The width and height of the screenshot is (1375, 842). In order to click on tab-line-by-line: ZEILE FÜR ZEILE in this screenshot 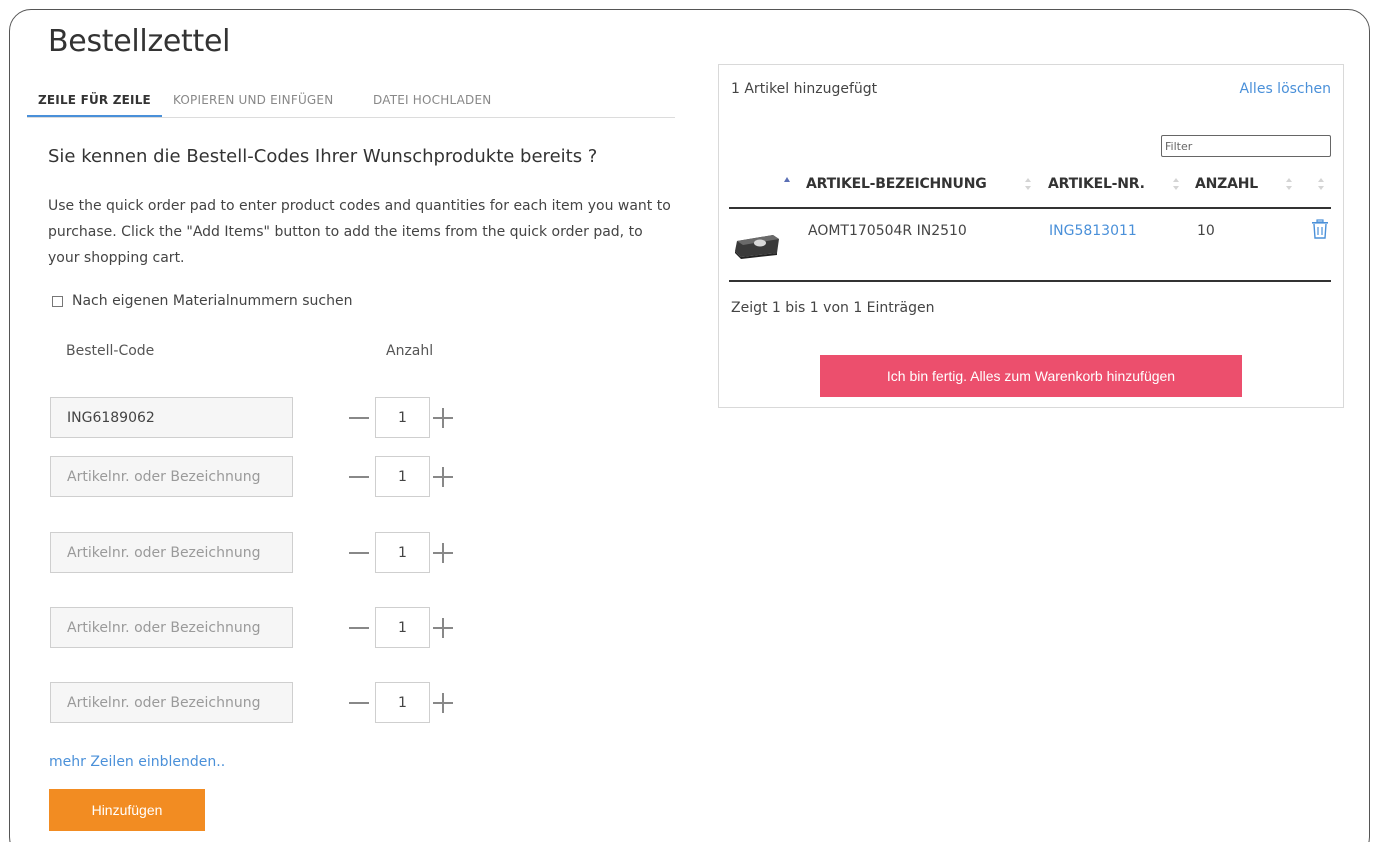, I will do `click(94, 103)`.